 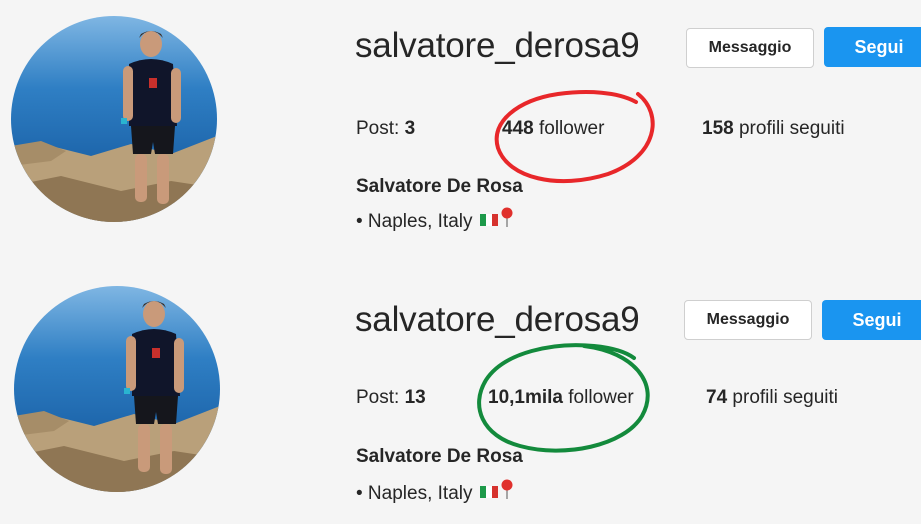 I want to click on following-number: 74, so click(x=717, y=397).